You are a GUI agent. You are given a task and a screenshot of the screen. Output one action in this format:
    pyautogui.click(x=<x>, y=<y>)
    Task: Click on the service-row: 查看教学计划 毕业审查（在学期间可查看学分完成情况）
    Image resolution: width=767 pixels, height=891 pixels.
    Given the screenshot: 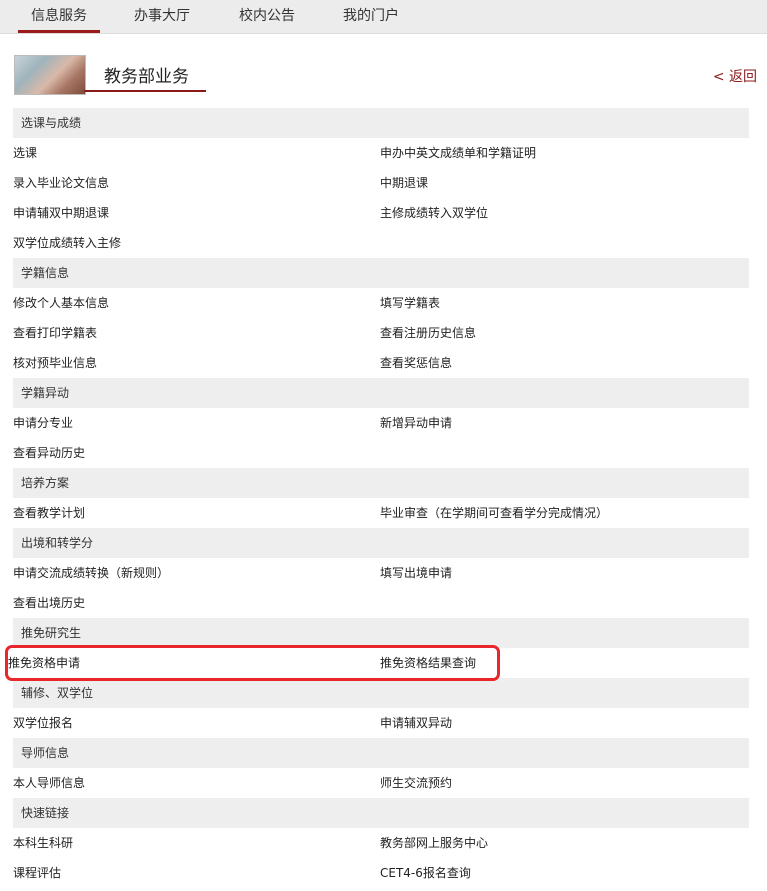 What is the action you would take?
    pyautogui.click(x=381, y=513)
    